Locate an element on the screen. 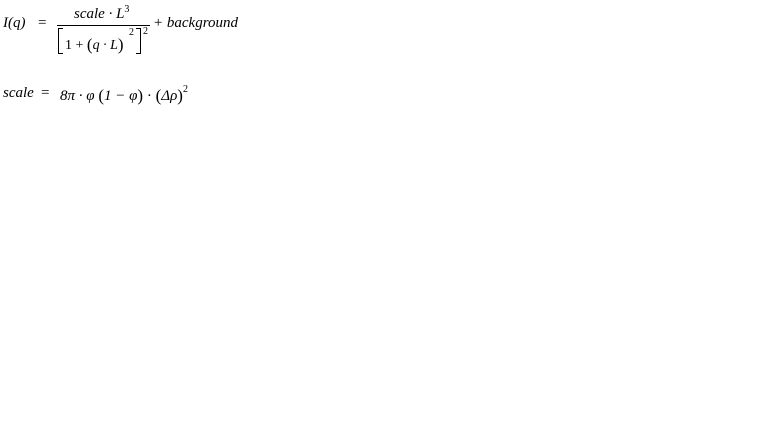 The image size is (768, 431). background-term: + background is located at coordinates (195, 23).